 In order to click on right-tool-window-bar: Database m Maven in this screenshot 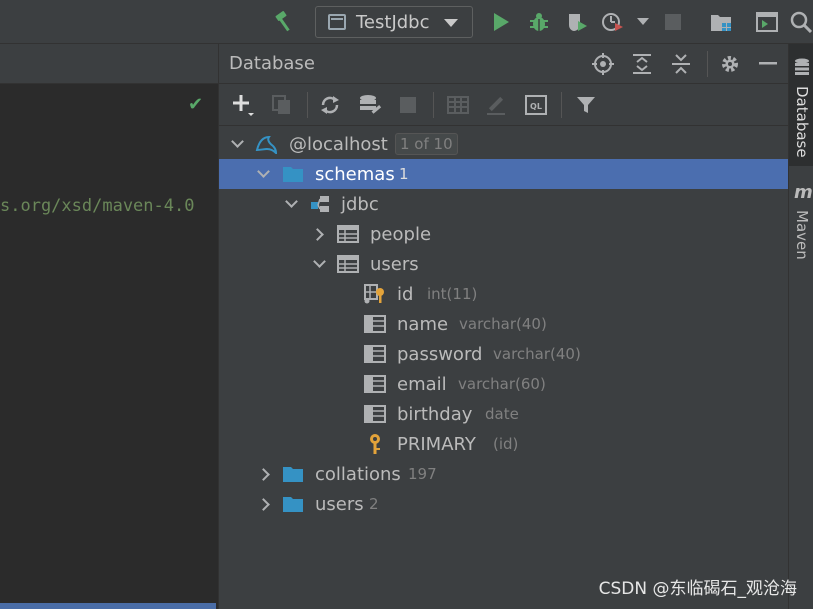, I will do `click(800, 326)`.